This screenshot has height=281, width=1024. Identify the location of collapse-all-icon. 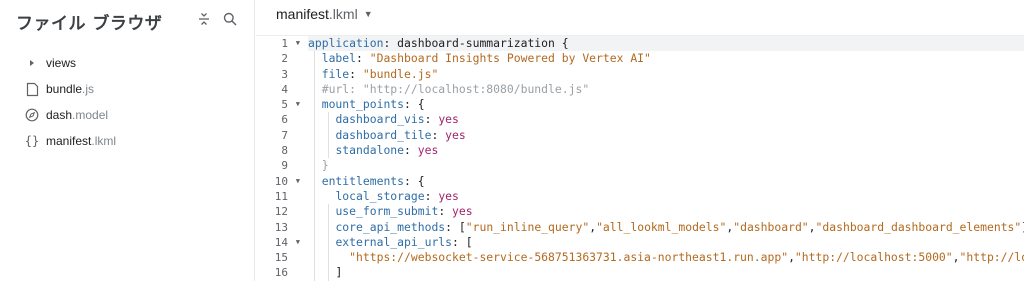
(204, 19).